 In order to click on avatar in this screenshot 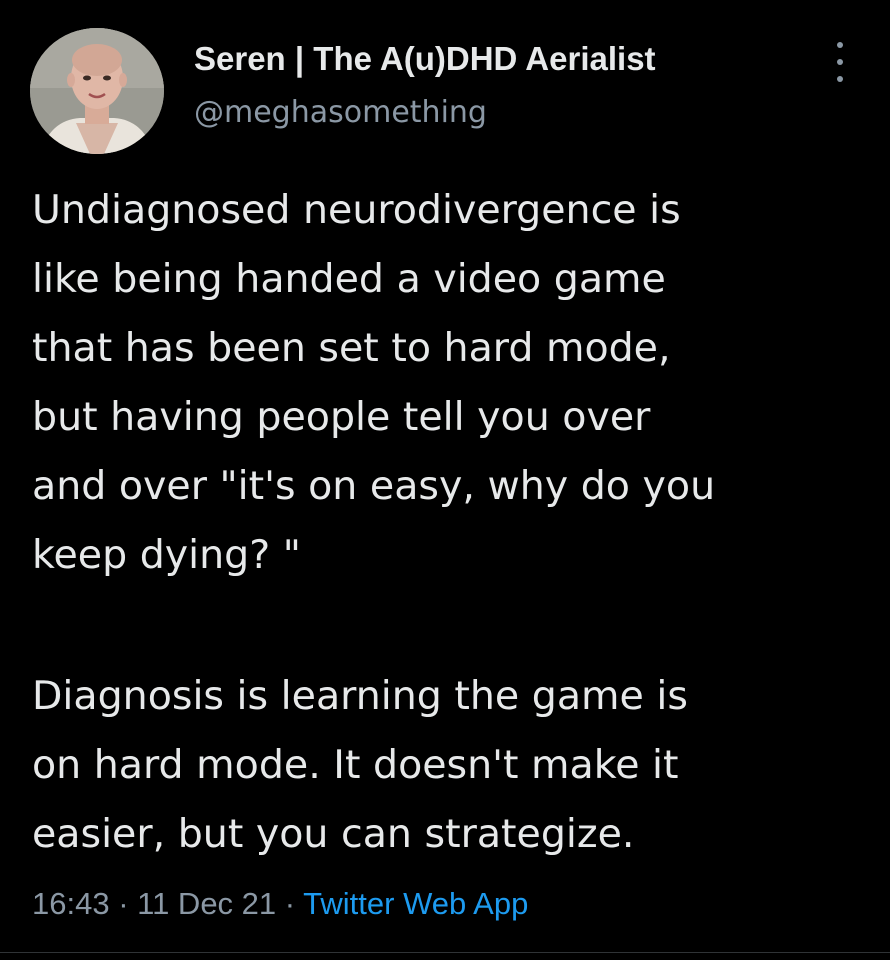, I will do `click(97, 91)`.